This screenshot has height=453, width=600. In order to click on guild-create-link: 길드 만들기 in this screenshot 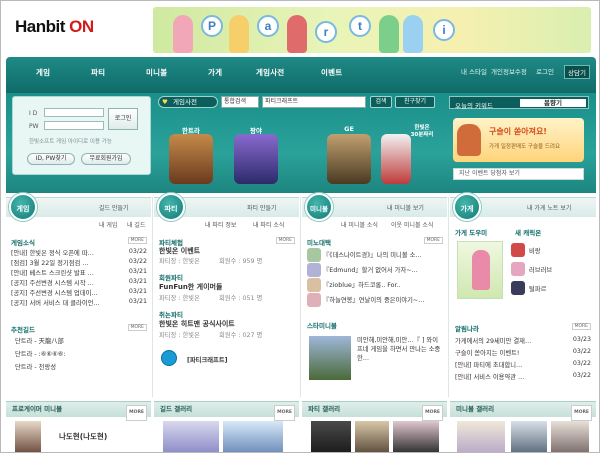, I will do `click(114, 207)`.